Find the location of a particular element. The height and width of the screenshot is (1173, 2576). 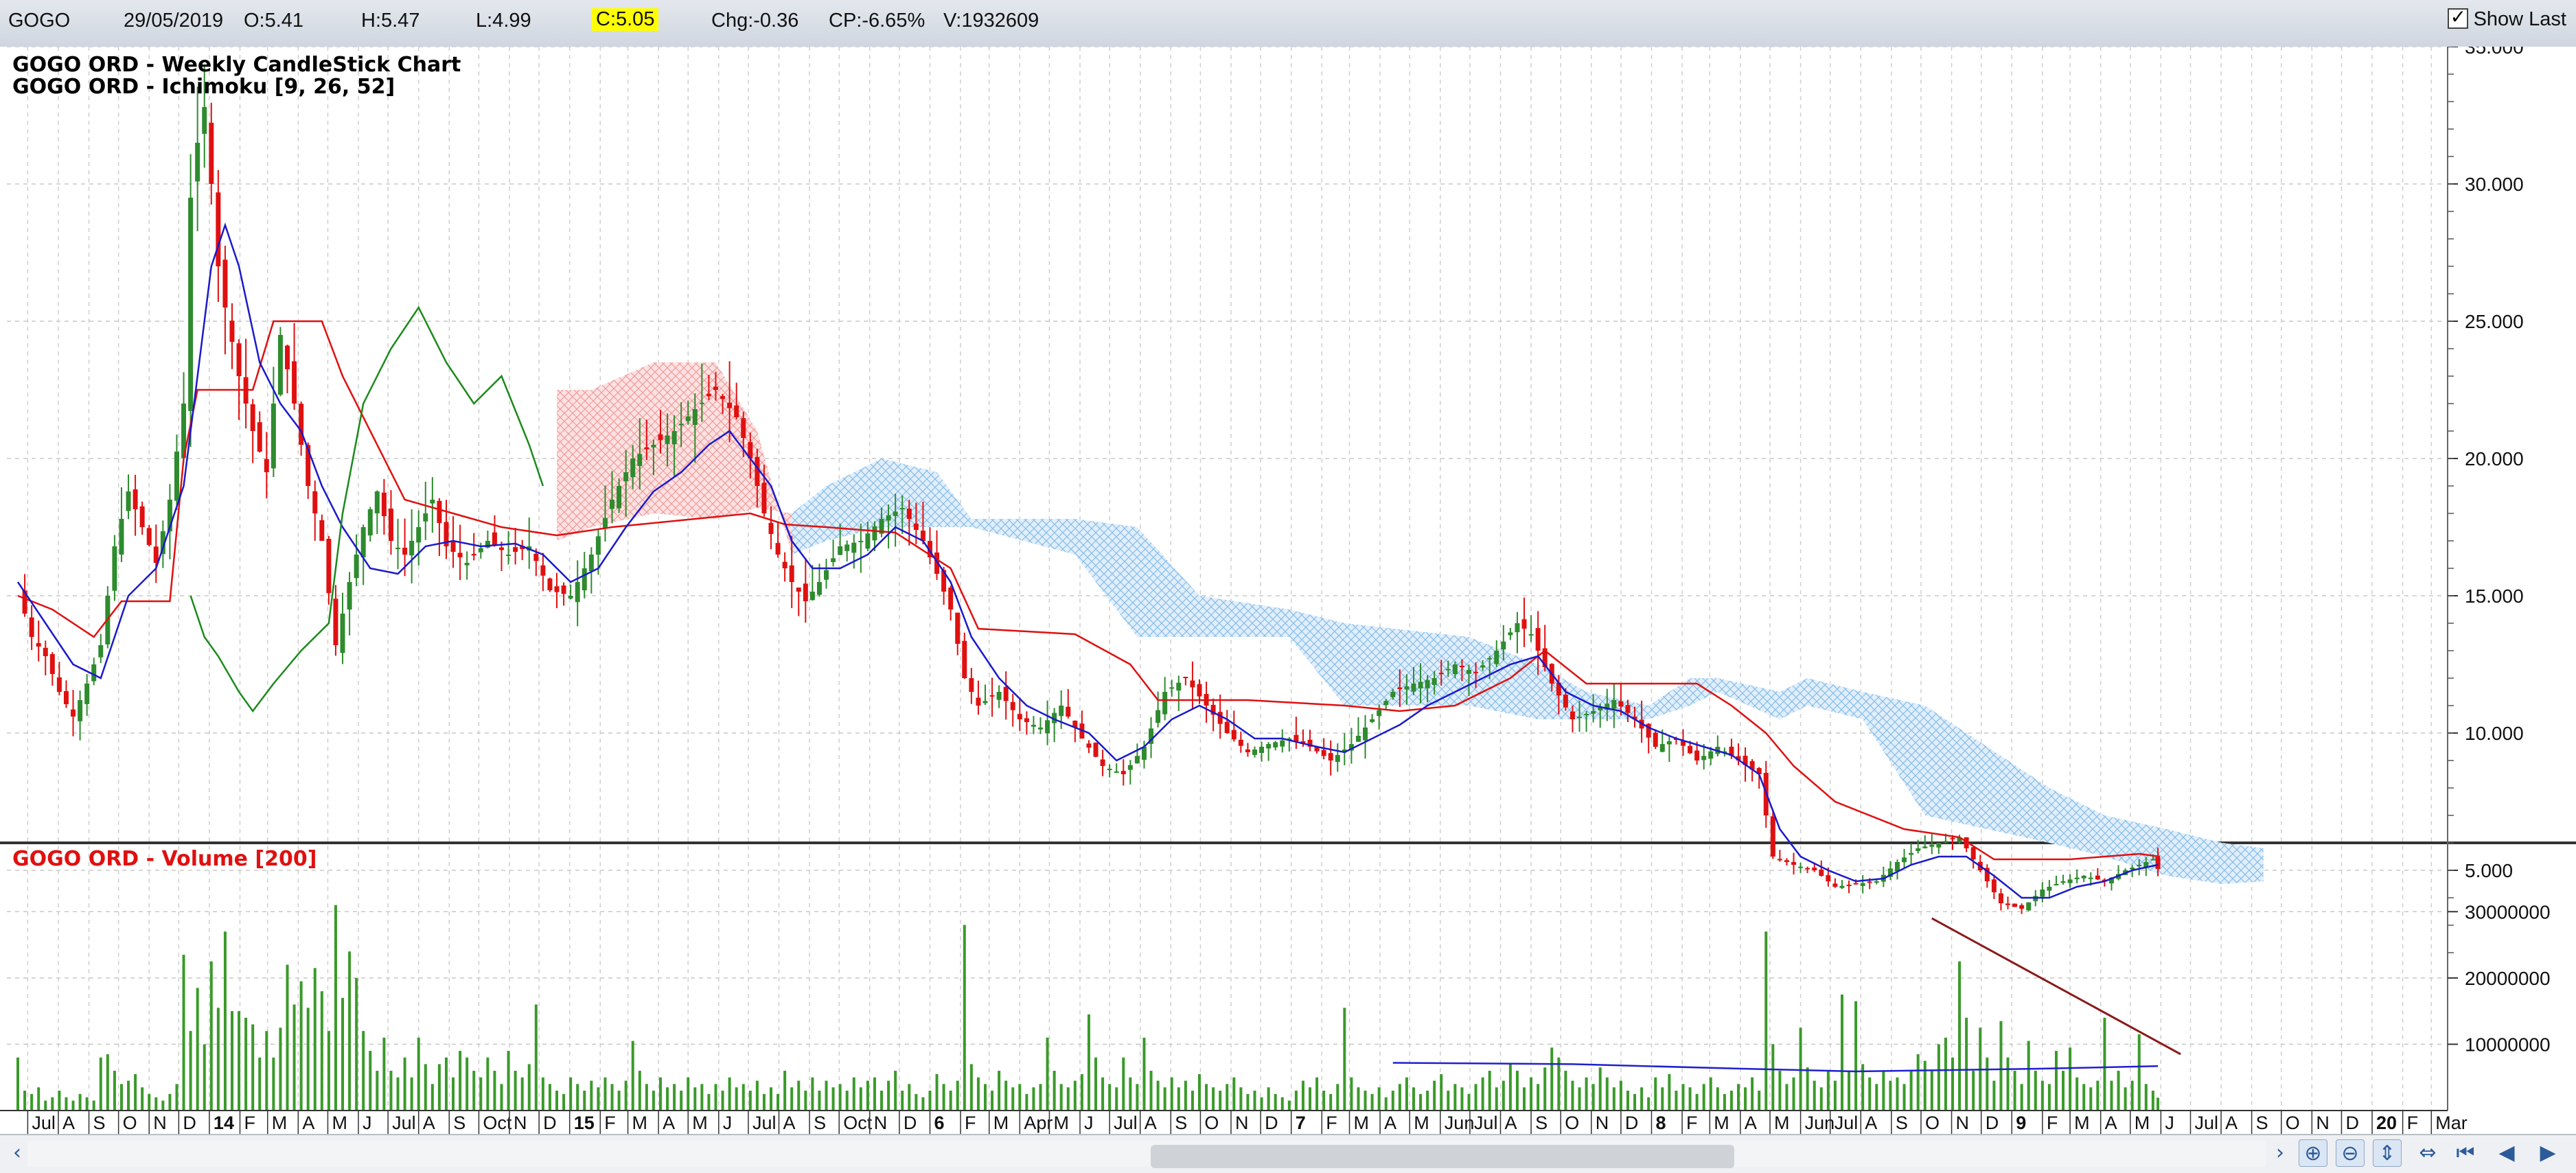

scrollbar-thumb is located at coordinates (1442, 1156).